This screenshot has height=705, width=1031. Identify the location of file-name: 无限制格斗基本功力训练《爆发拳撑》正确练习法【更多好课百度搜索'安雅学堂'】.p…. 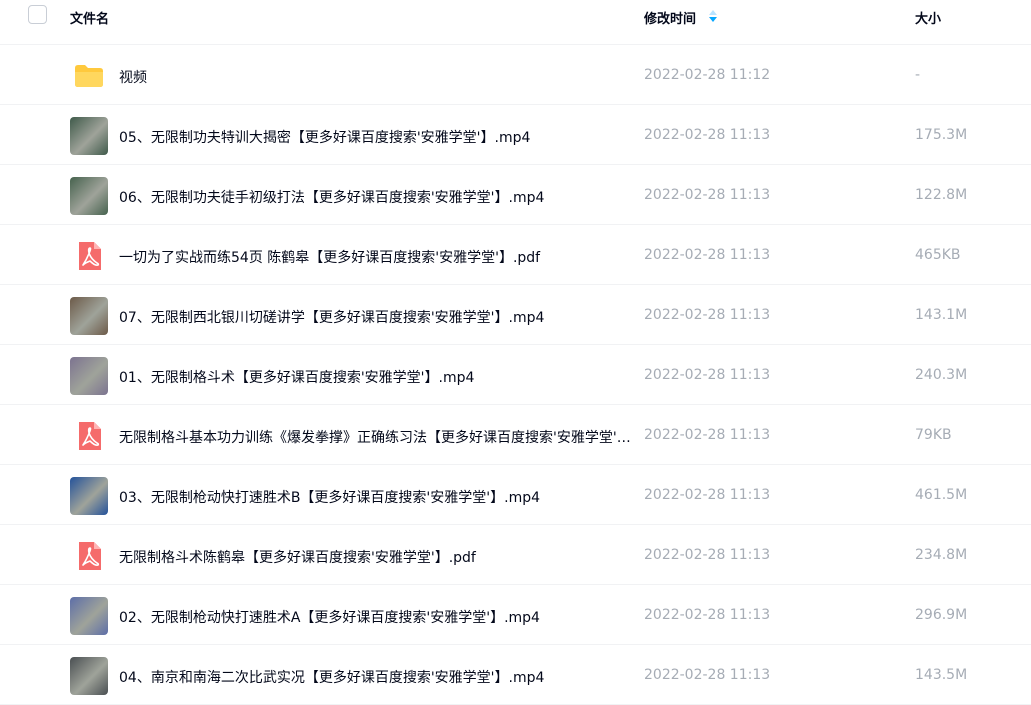
(375, 437).